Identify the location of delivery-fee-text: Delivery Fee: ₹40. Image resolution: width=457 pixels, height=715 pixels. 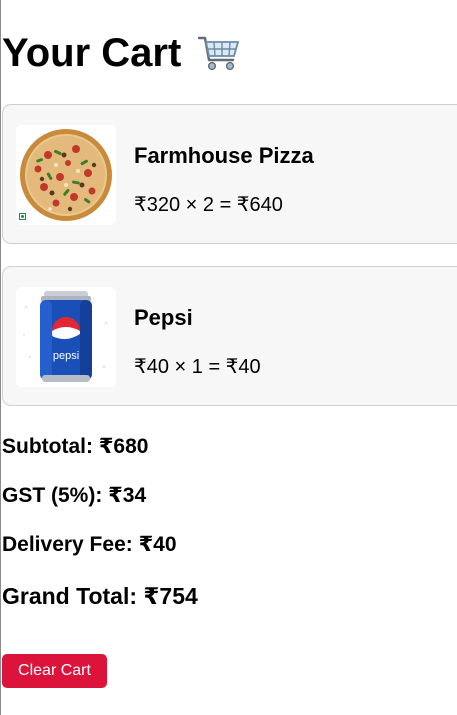
(89, 544).